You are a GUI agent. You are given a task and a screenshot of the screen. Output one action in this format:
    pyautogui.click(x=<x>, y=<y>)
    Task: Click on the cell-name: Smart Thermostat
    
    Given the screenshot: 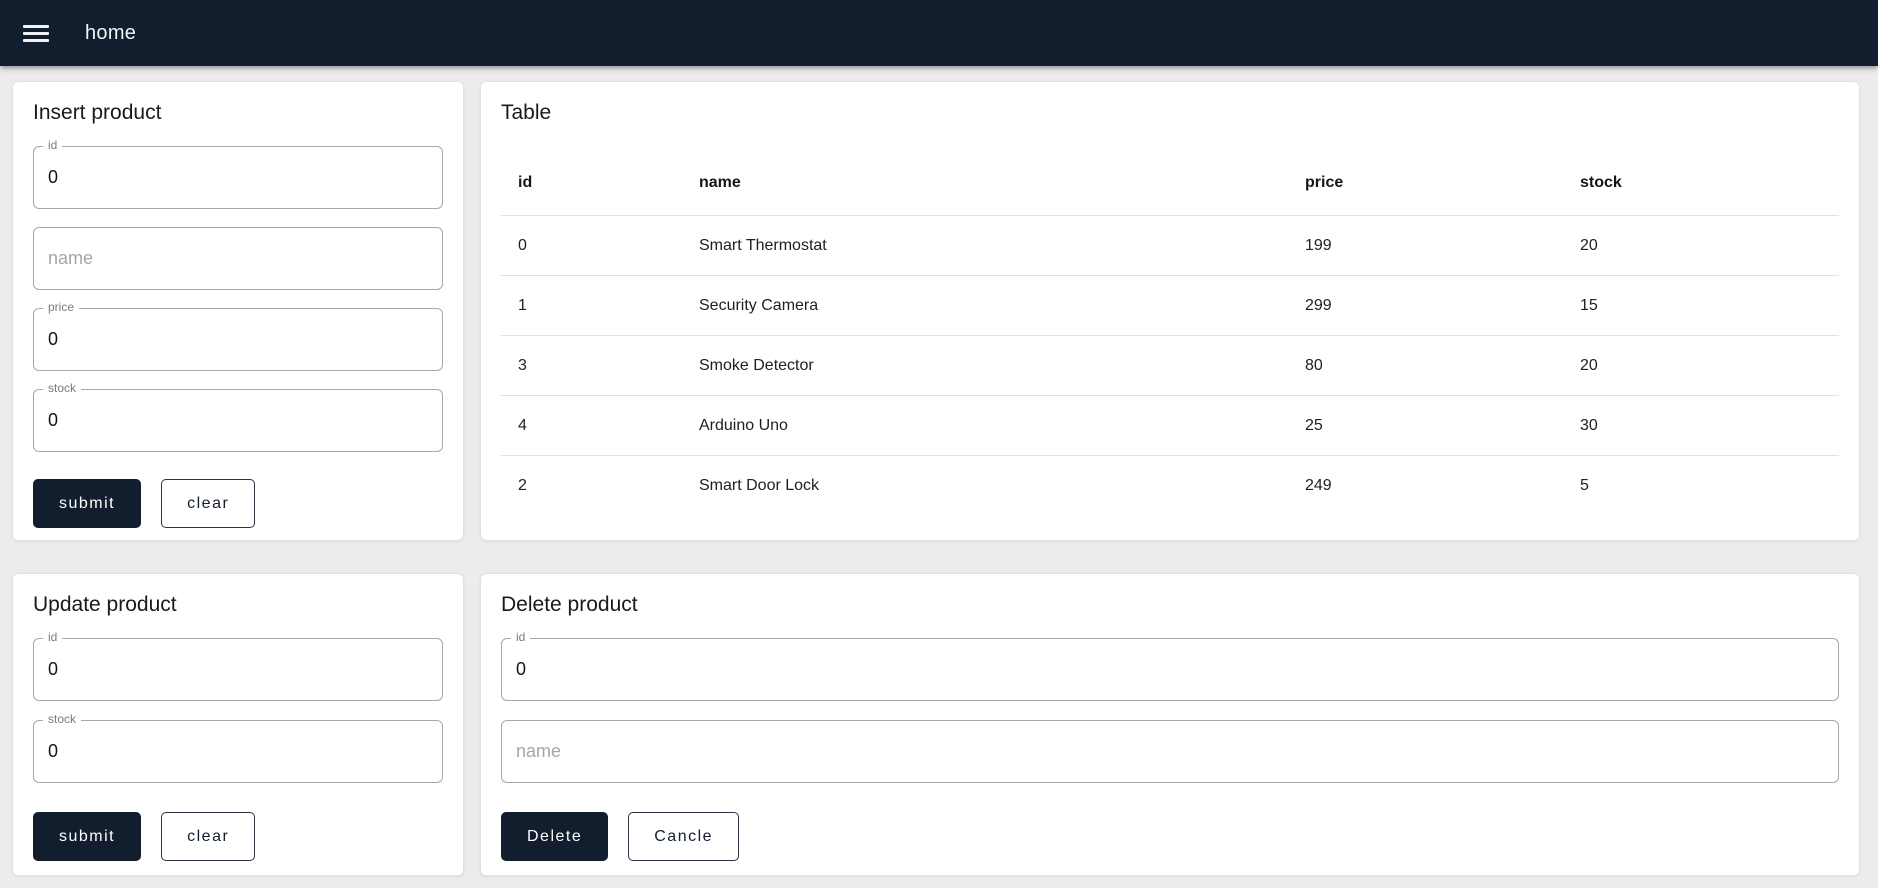 What is the action you would take?
    pyautogui.click(x=985, y=245)
    